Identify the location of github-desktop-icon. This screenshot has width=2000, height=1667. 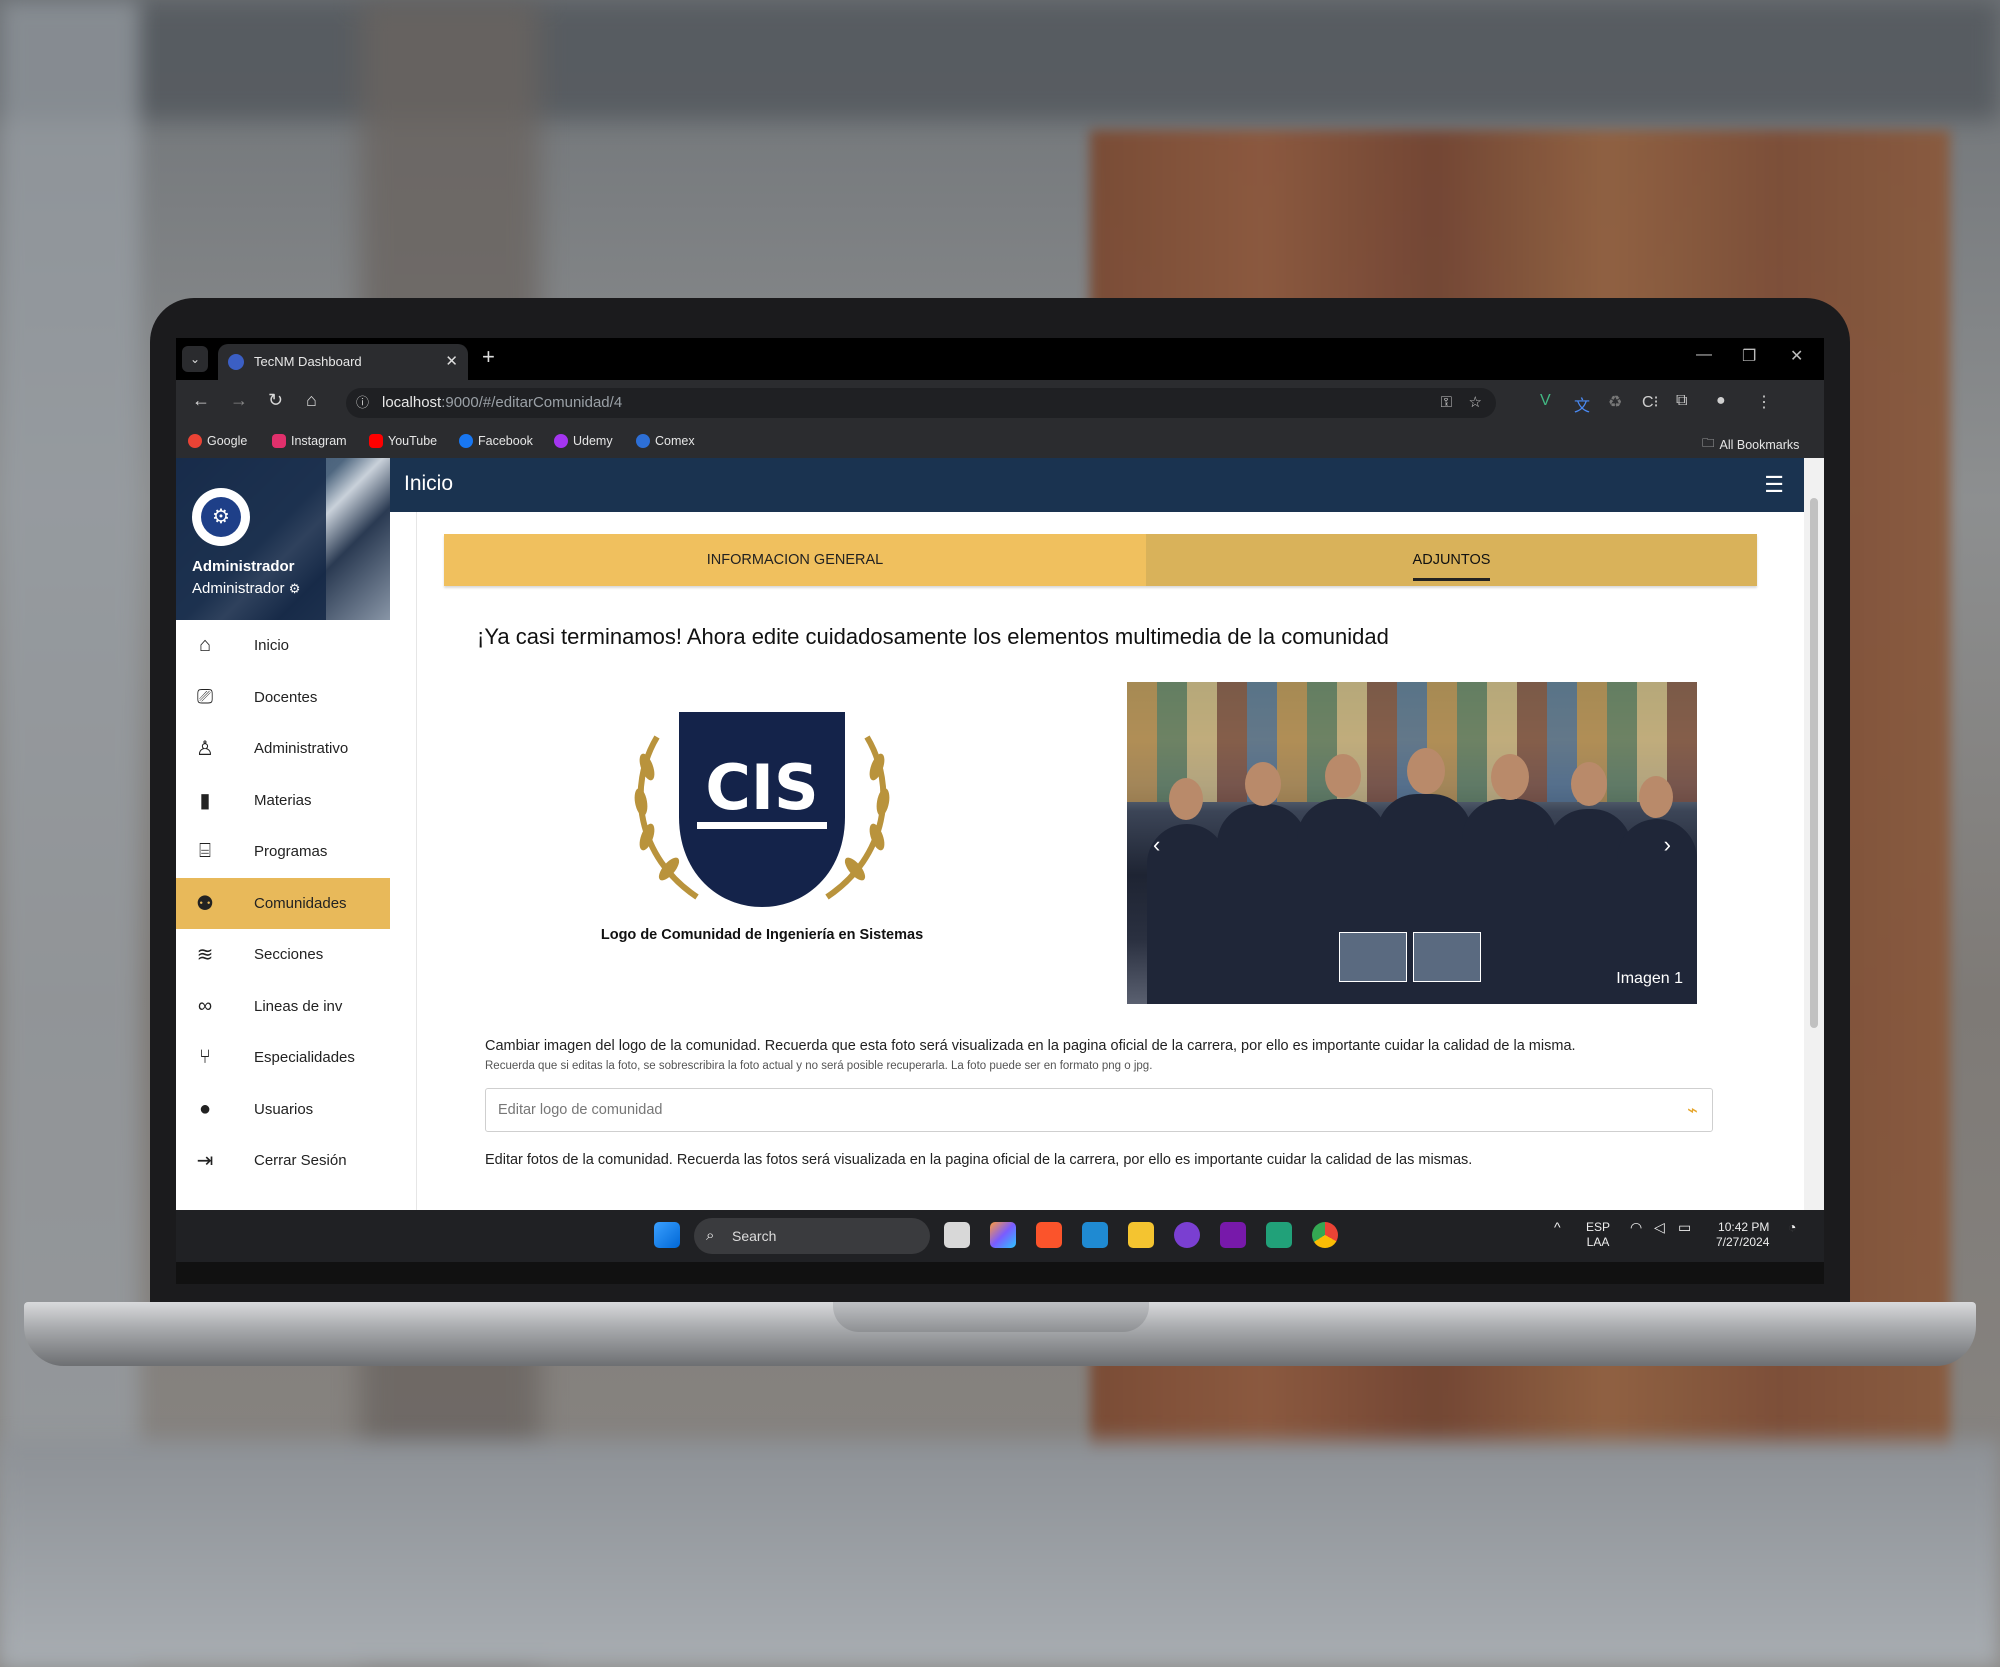
(1187, 1235).